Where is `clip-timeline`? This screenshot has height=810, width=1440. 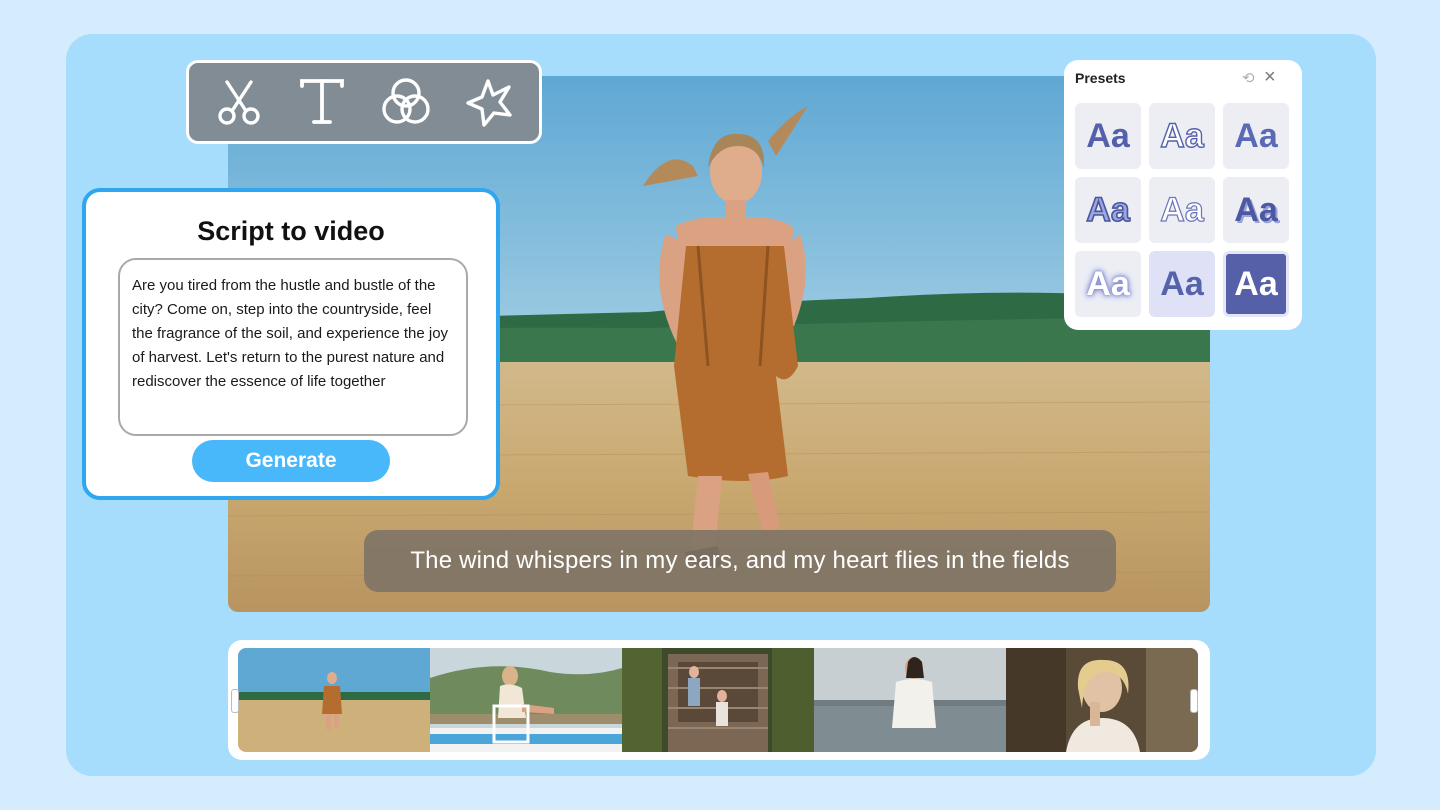 clip-timeline is located at coordinates (719, 700).